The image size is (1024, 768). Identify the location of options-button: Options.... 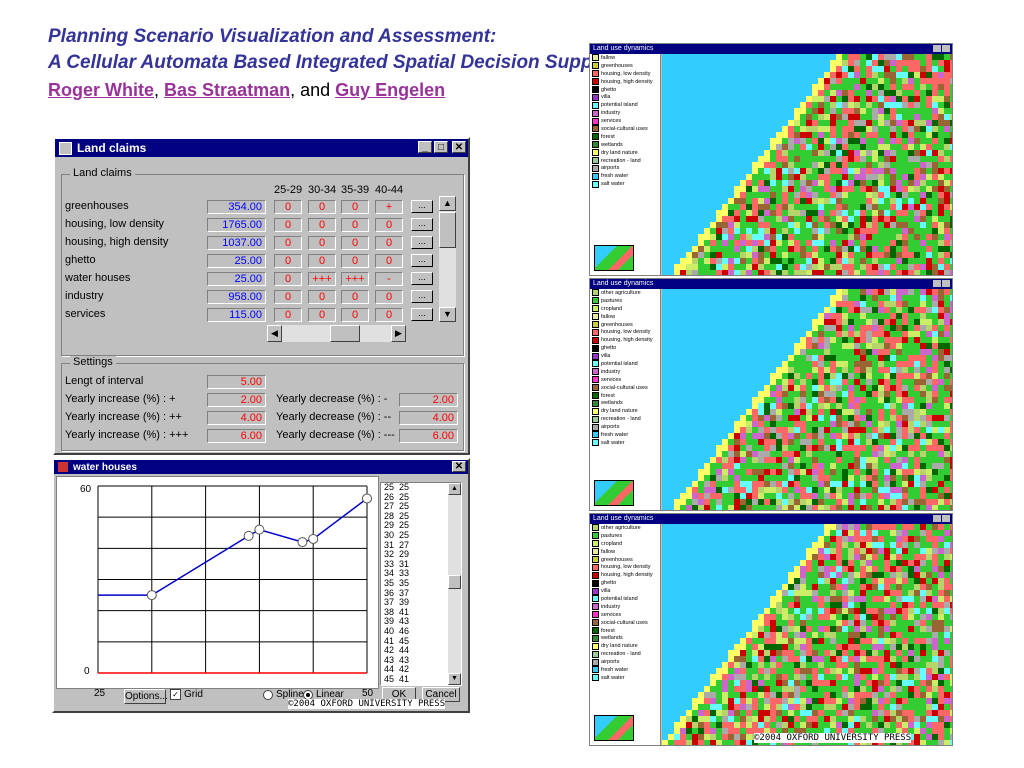
(146, 696).